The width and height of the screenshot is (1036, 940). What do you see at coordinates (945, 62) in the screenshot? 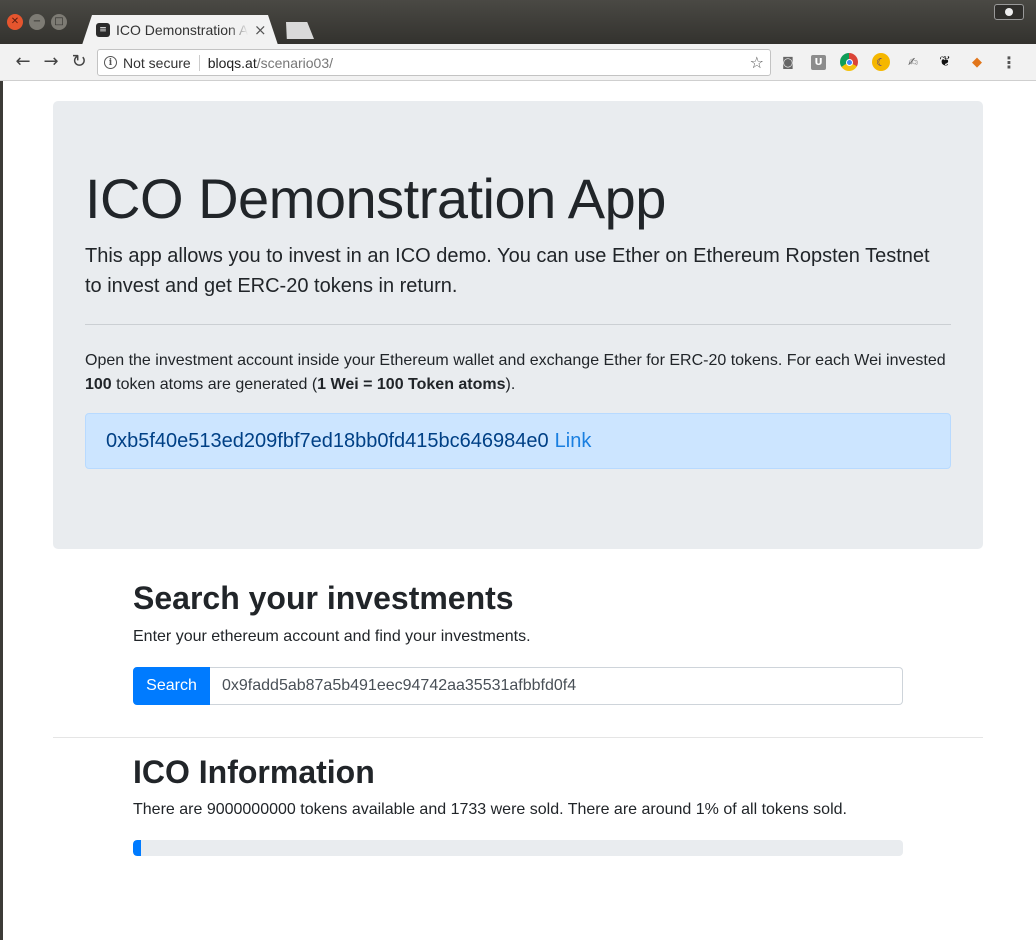
I see `gnome-icon: ❦` at bounding box center [945, 62].